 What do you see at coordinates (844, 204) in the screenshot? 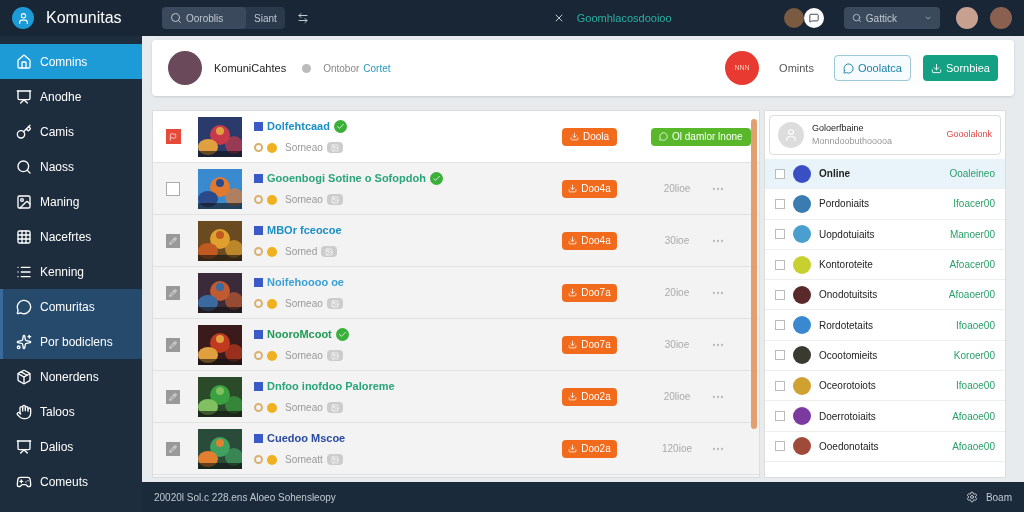
I see `member-name: Pordoniaits` at bounding box center [844, 204].